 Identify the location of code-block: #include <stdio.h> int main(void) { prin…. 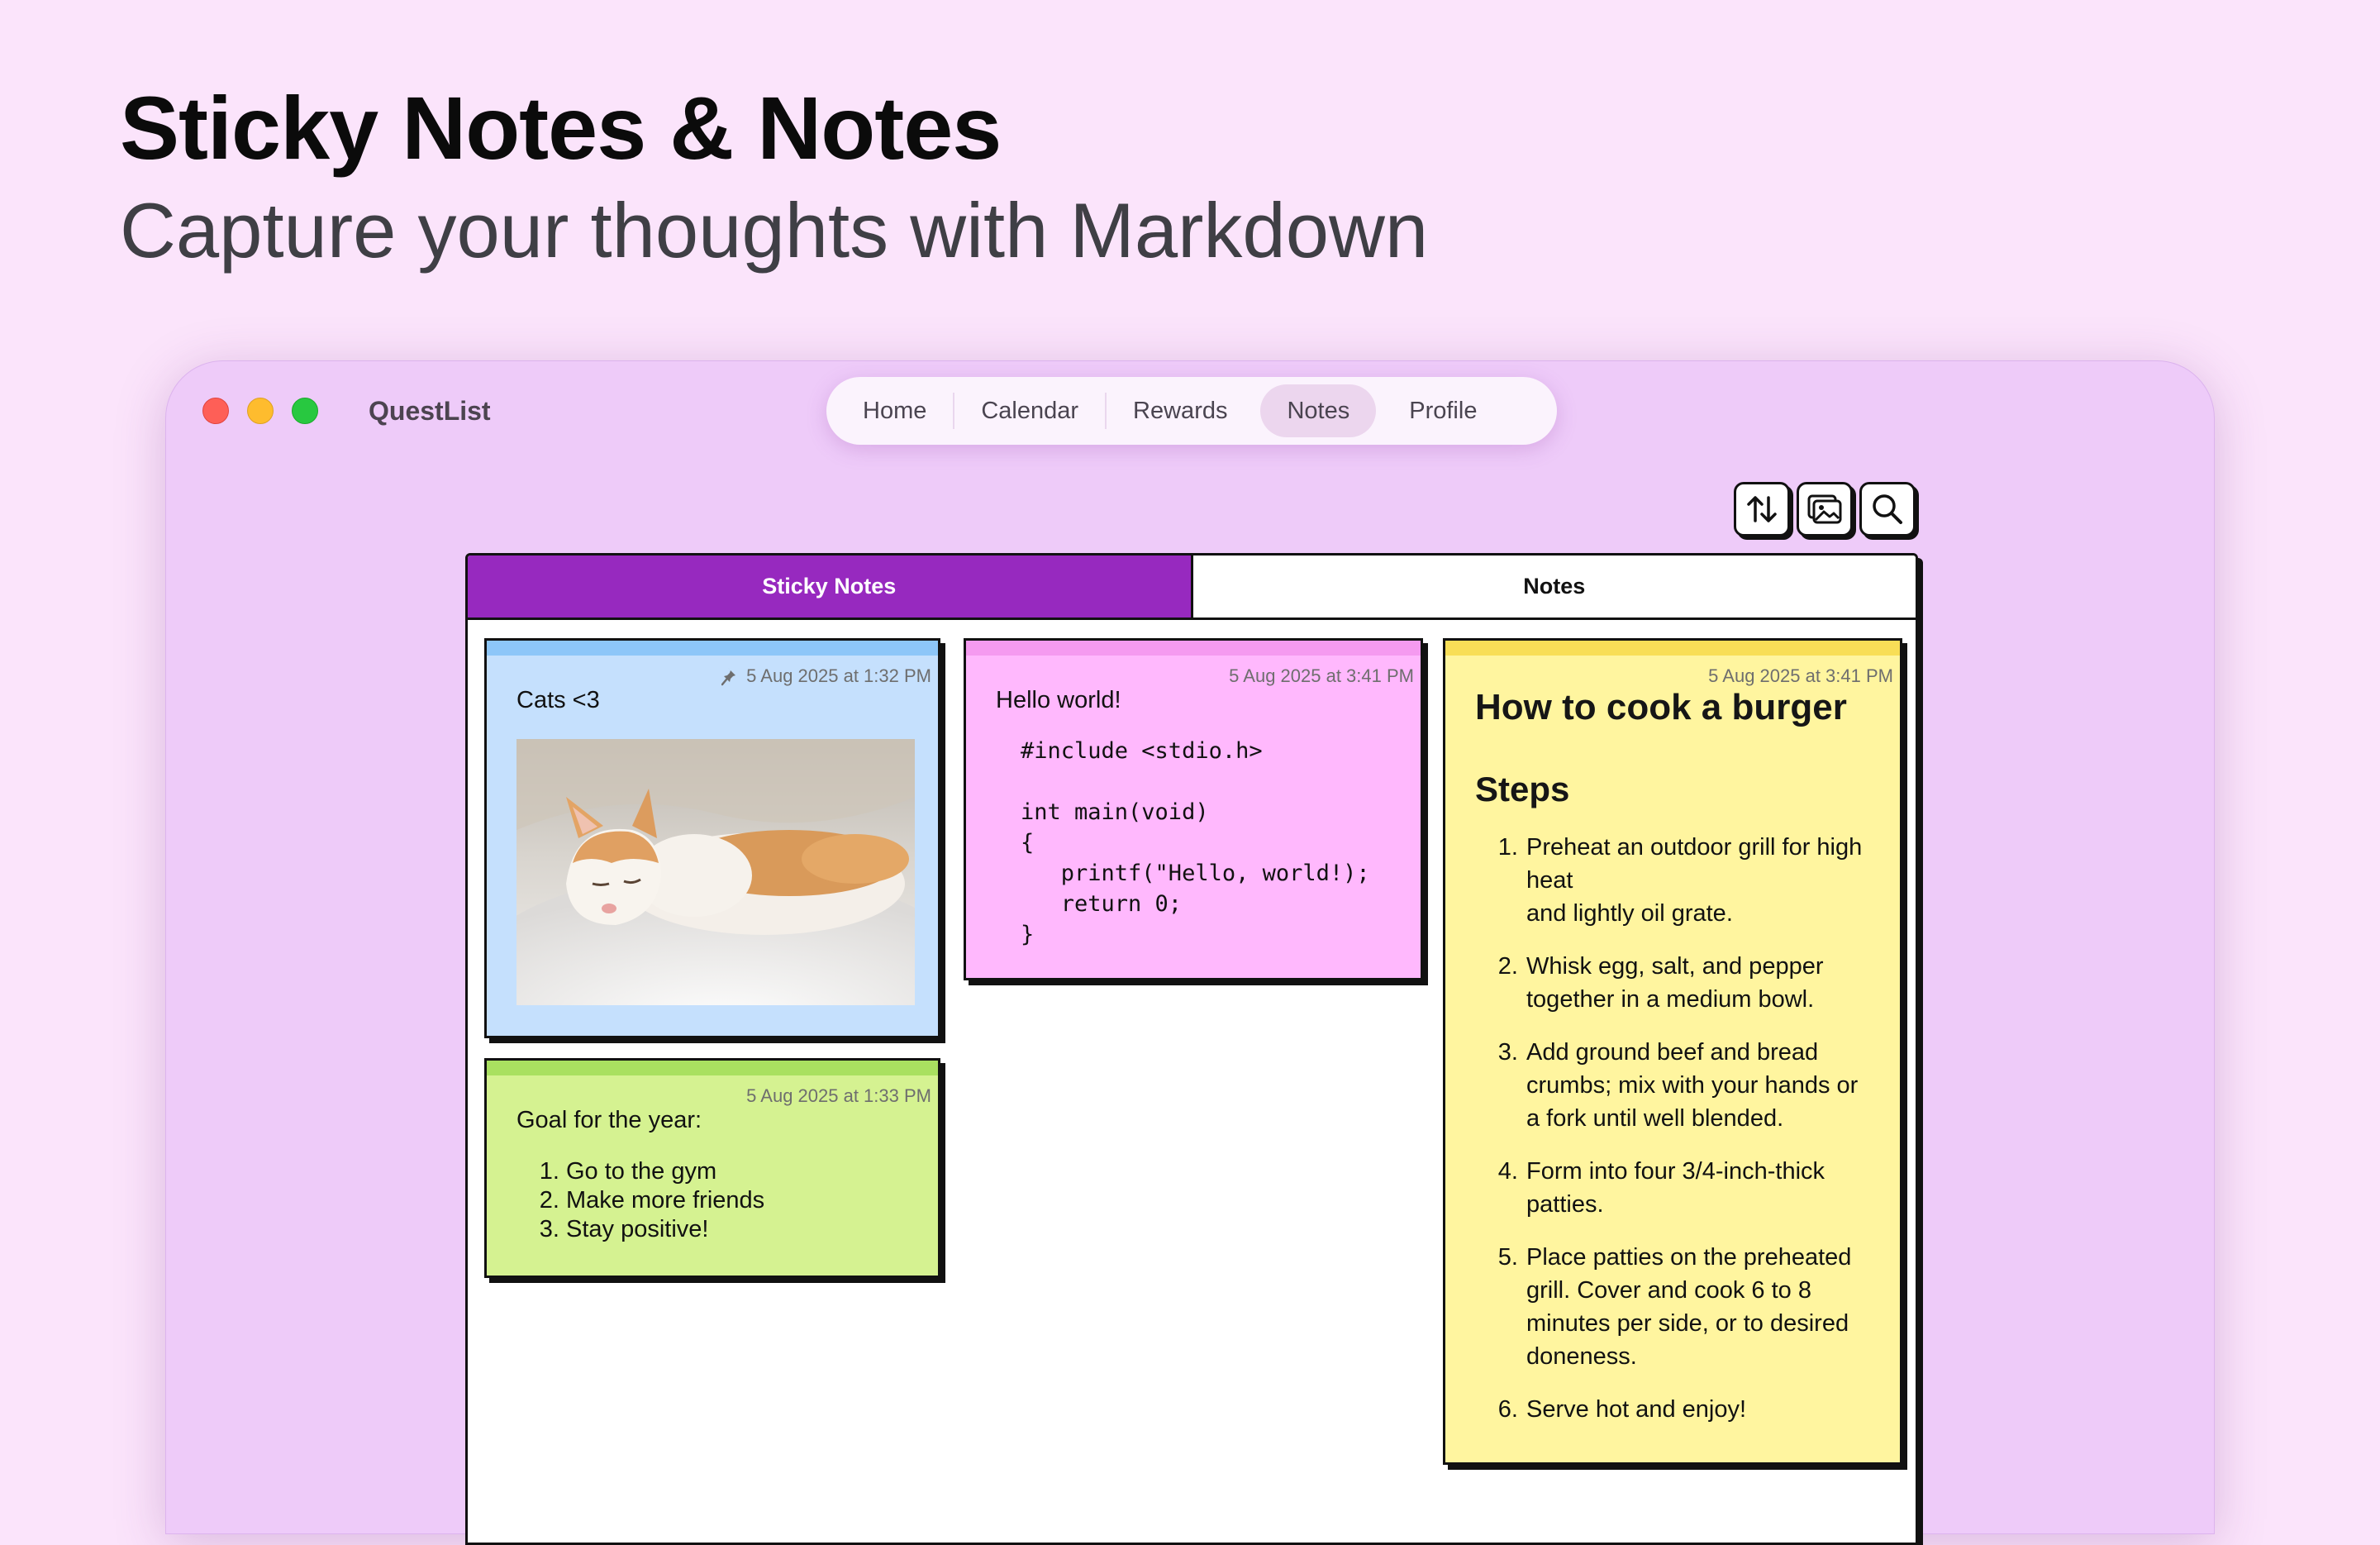
(1195, 842).